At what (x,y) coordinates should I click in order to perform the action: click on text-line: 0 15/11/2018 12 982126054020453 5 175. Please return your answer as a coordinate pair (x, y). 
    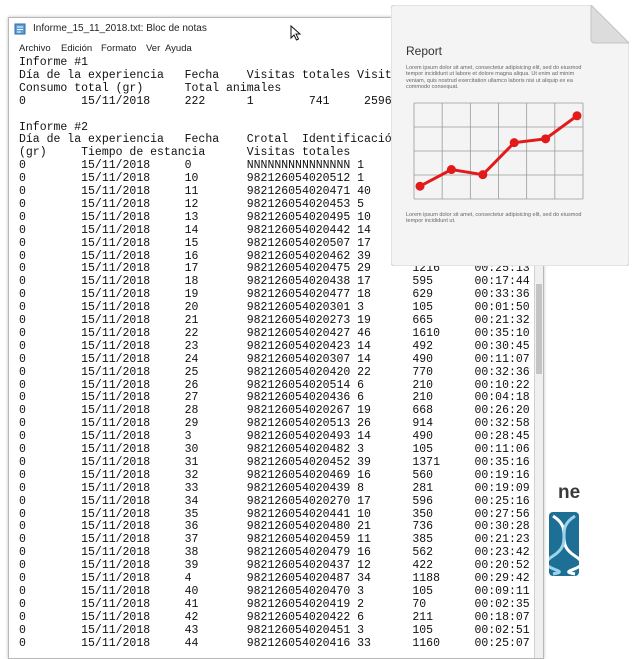
    Looking at the image, I should click on (226, 204).